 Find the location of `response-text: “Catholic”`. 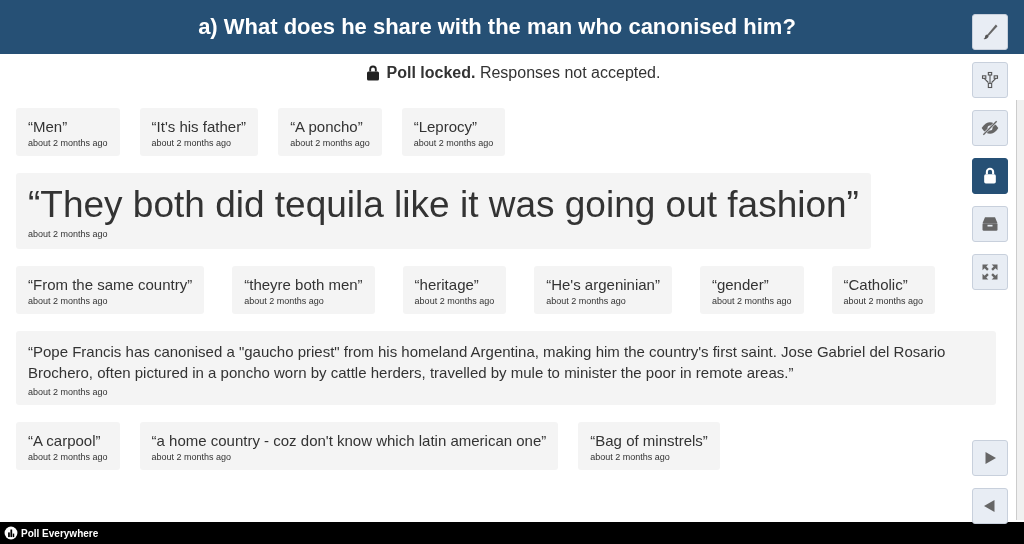

response-text: “Catholic” is located at coordinates (876, 284).